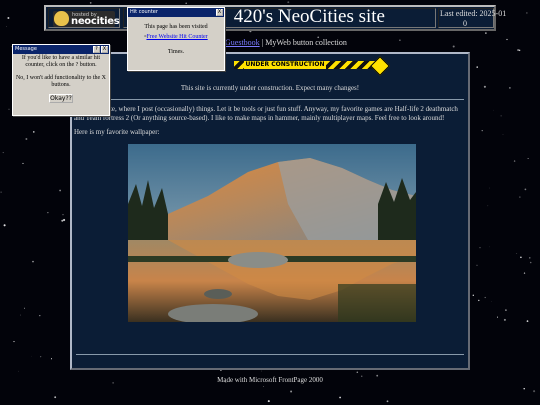 The image size is (540, 405). I want to click on hit-counter-link: Free Website Hit Counter, so click(176, 37).